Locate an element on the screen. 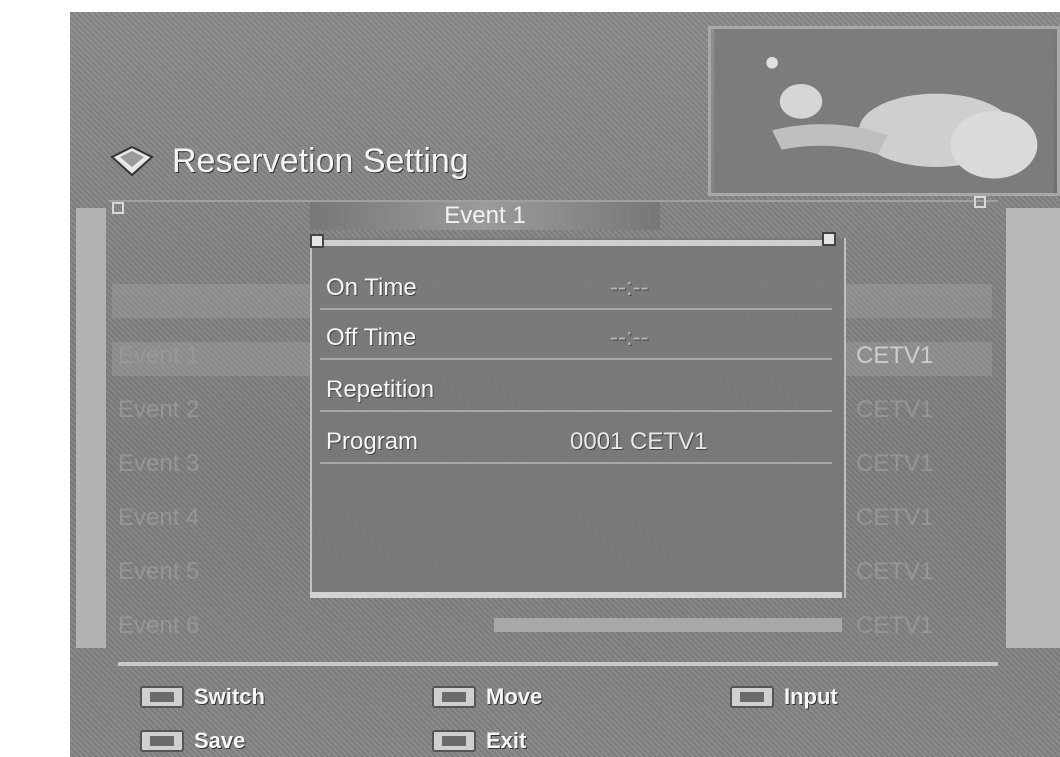 The image size is (1060, 757). off-time-row: Off Time --:-- is located at coordinates (576, 339).